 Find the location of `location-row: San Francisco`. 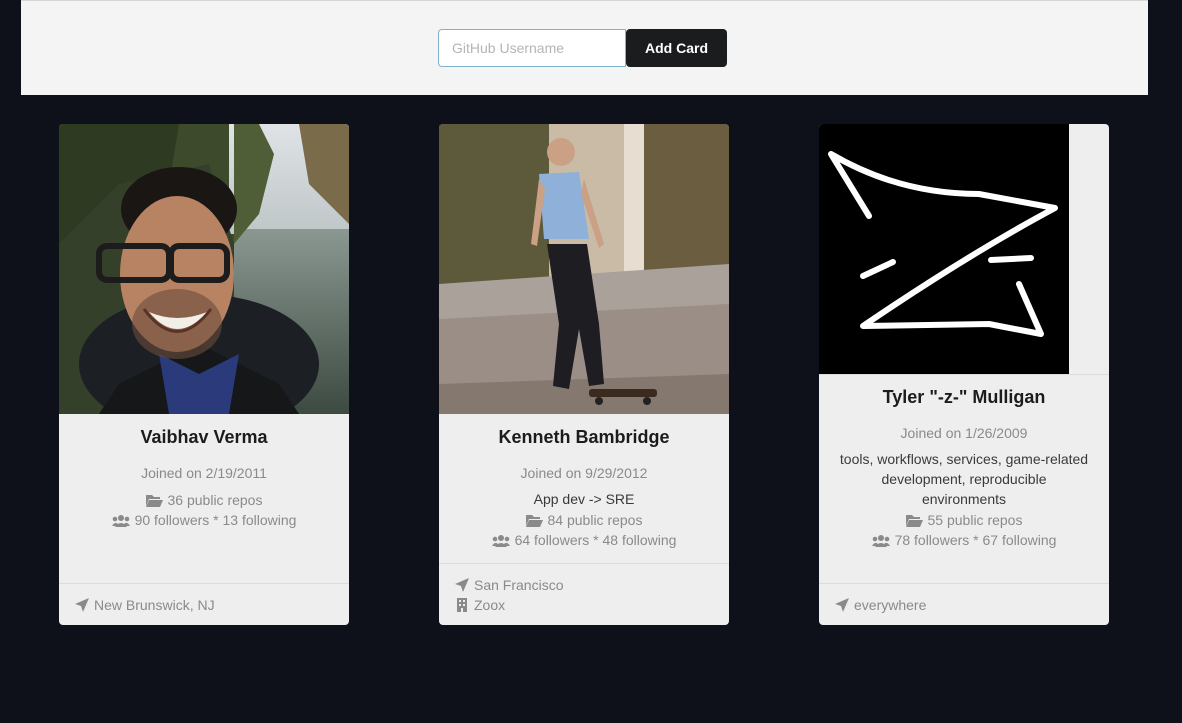

location-row: San Francisco is located at coordinates (509, 585).